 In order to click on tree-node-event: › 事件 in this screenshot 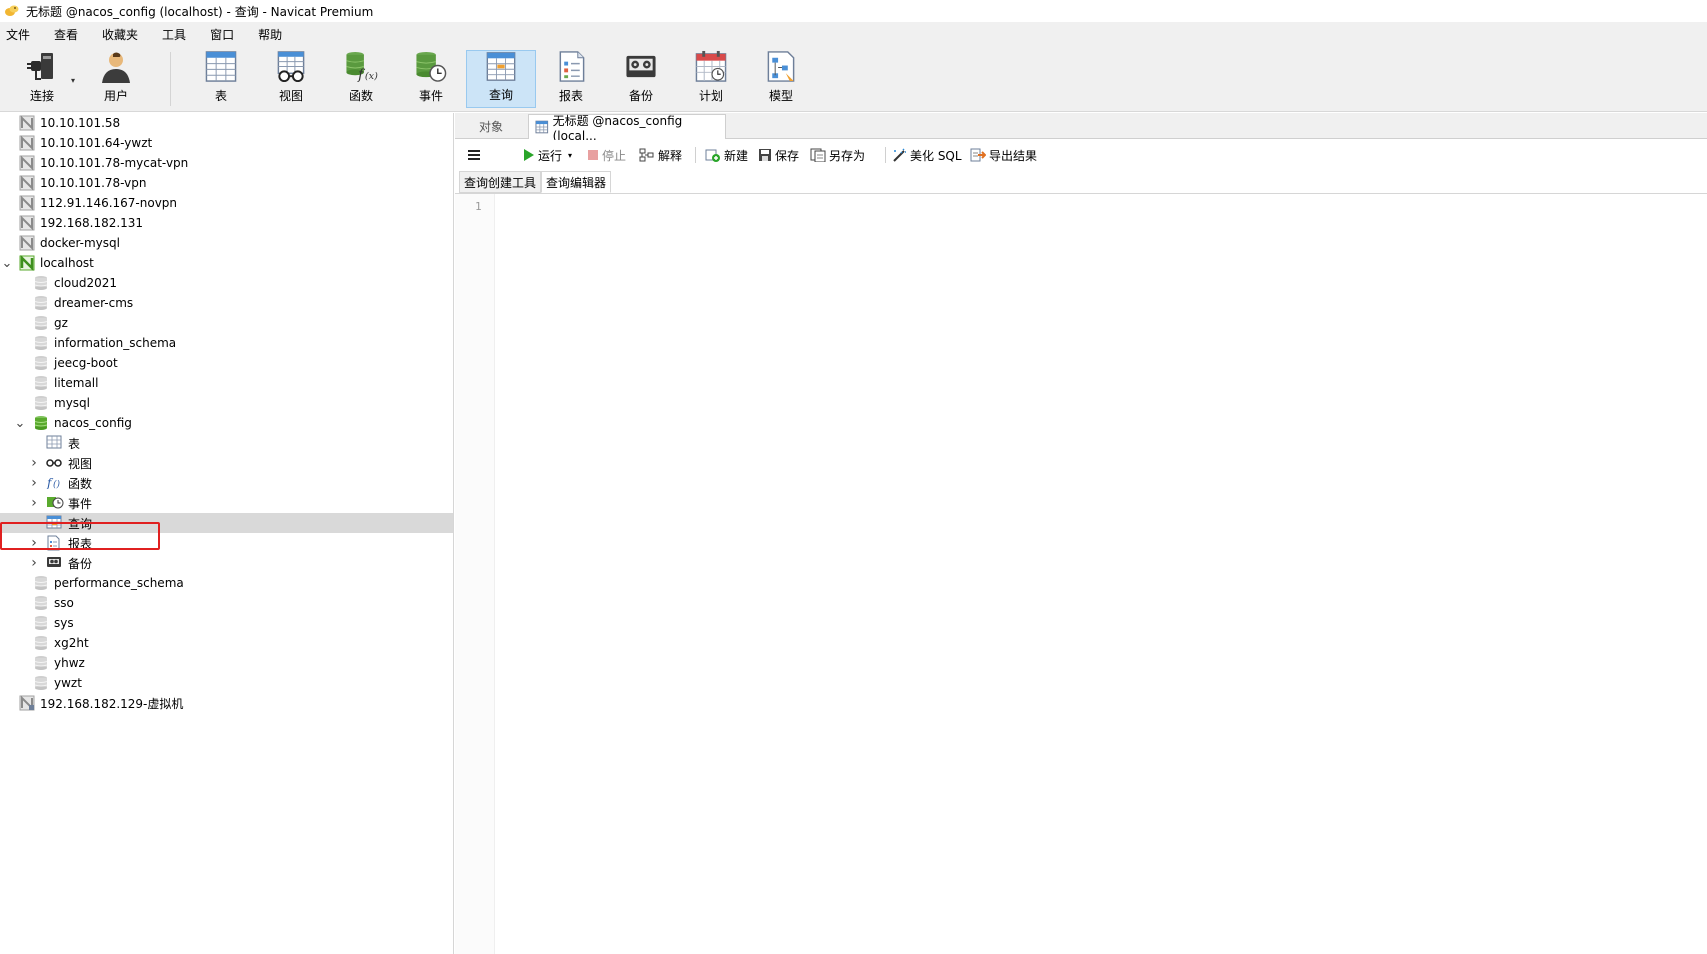, I will do `click(226, 503)`.